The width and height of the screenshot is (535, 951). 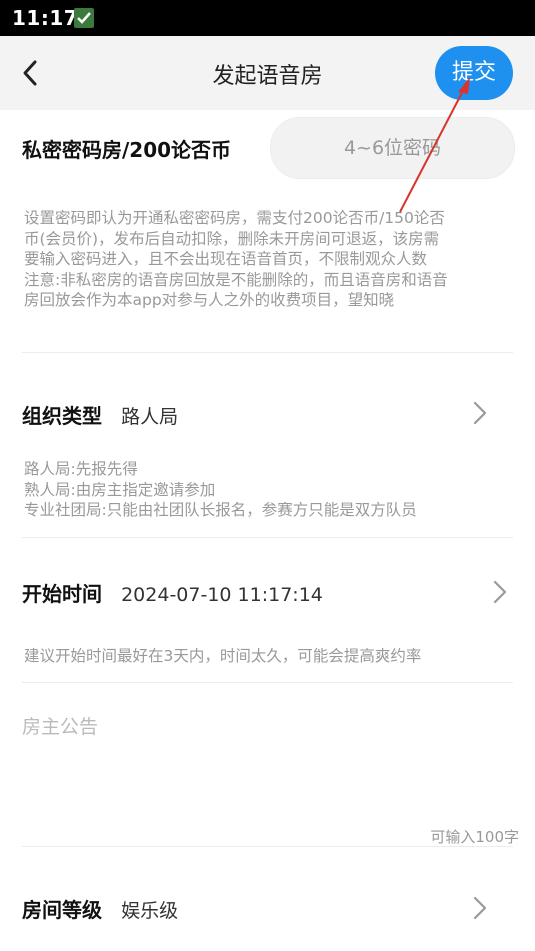 I want to click on start-time-label: 开始时间, so click(x=62, y=594).